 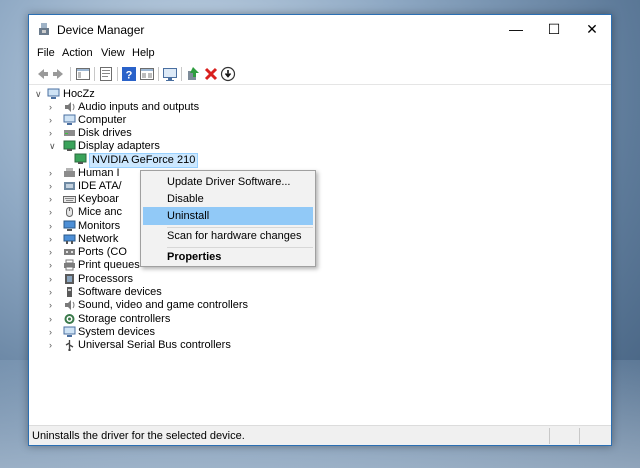 What do you see at coordinates (69, 345) in the screenshot?
I see `usb-icon` at bounding box center [69, 345].